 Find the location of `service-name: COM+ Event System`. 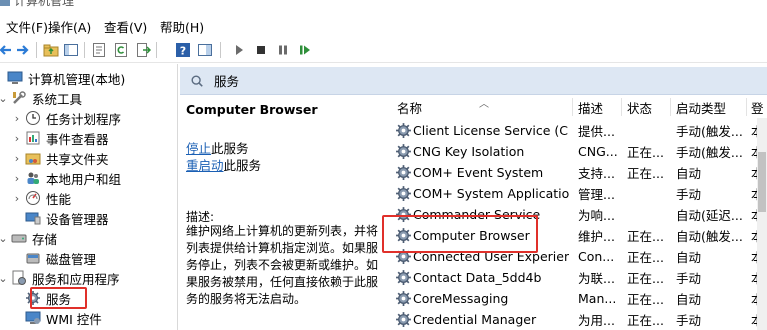

service-name: COM+ Event System is located at coordinates (478, 172).